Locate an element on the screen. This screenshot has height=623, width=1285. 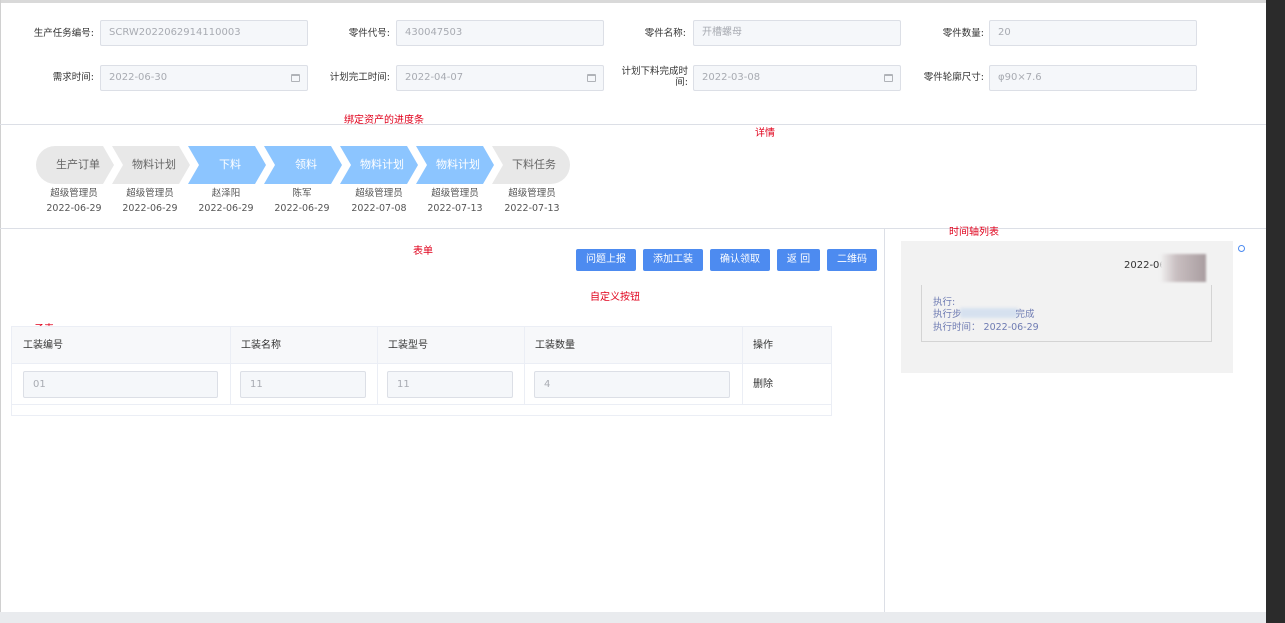
progress-step-2-label: 物料计划 is located at coordinates (154, 164).